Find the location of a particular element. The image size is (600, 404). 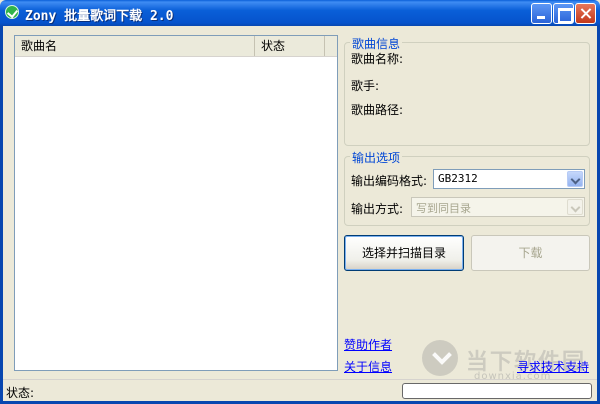

about-info-link: 关于信息 is located at coordinates (368, 366).